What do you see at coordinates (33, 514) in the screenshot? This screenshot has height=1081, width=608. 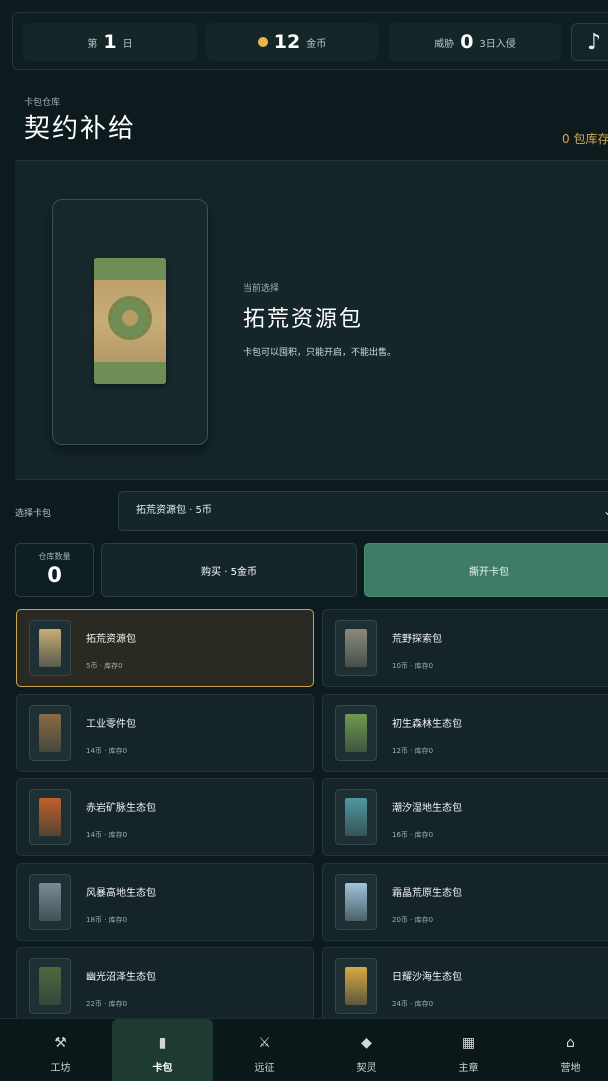 I see `pack-select-label: 选择卡包` at bounding box center [33, 514].